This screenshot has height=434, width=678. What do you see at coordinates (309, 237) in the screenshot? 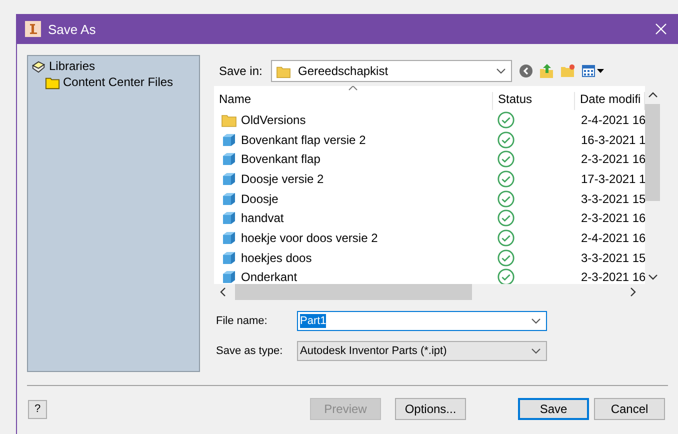
I see `file-name: hoekje voor doos versie 2` at bounding box center [309, 237].